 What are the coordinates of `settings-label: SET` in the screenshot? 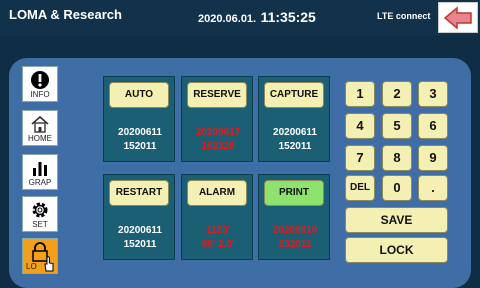 It's located at (40, 224).